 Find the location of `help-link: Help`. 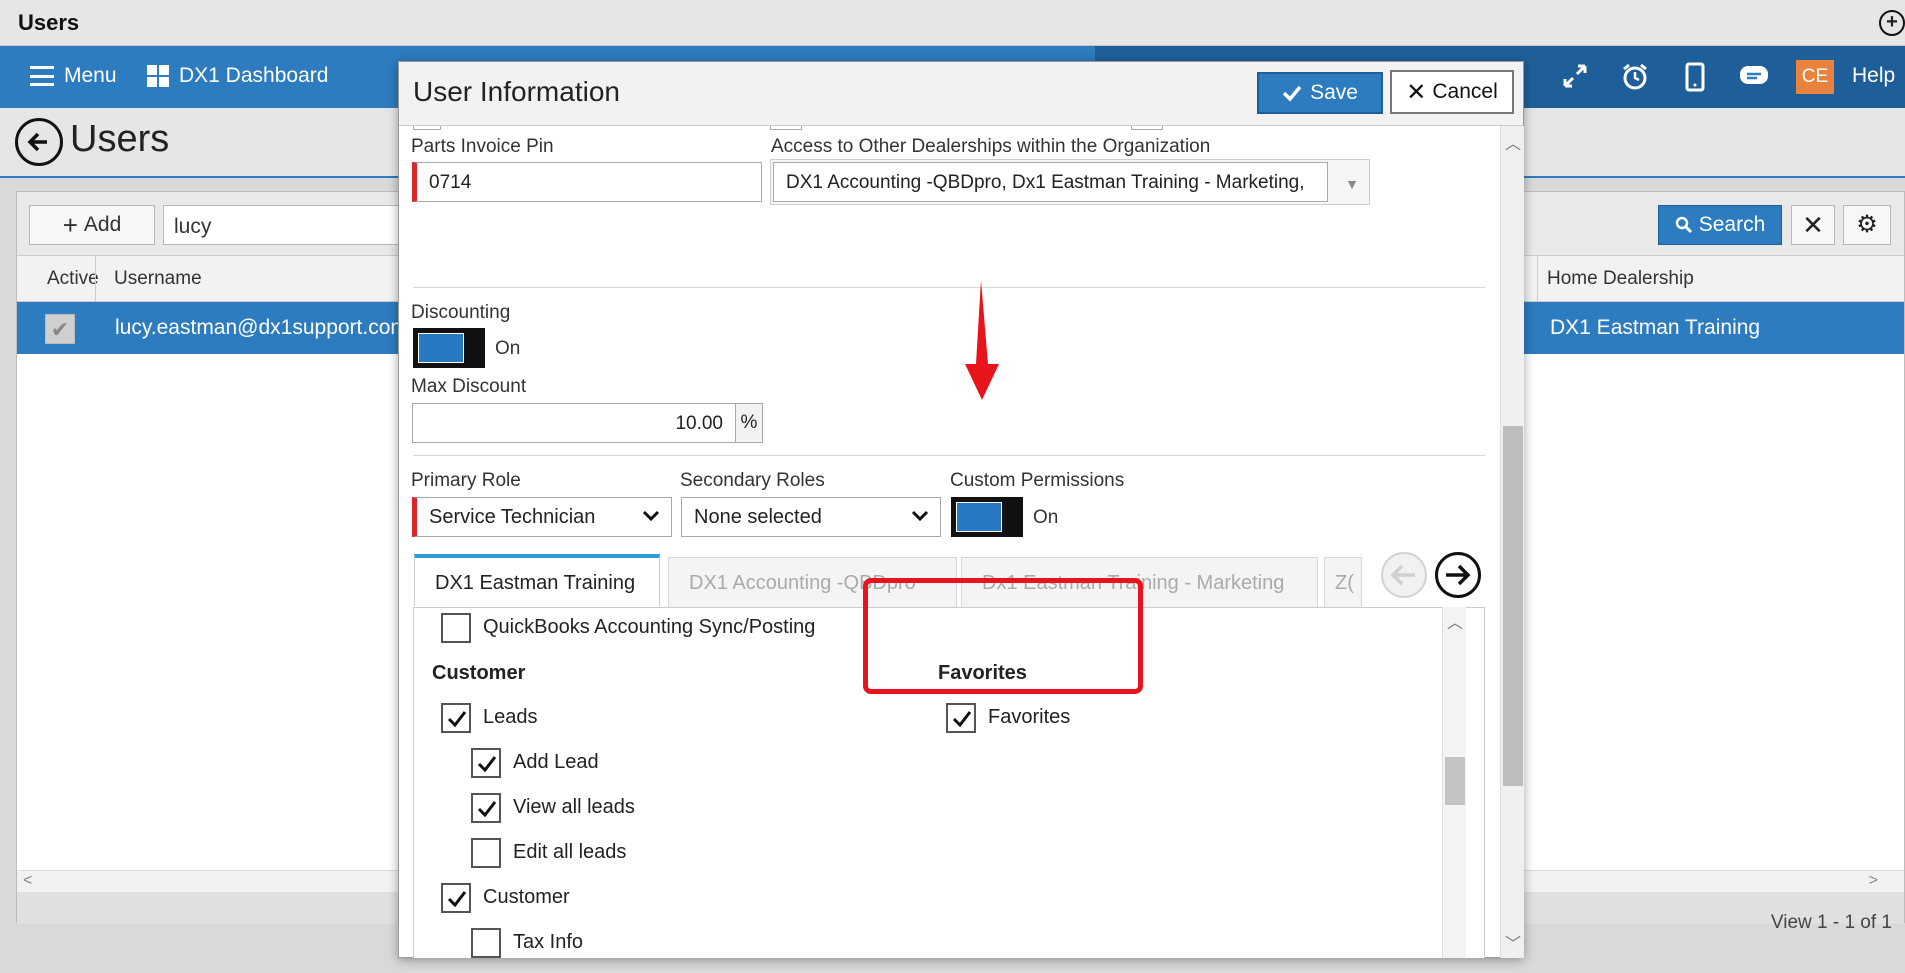

help-link: Help is located at coordinates (1873, 76).